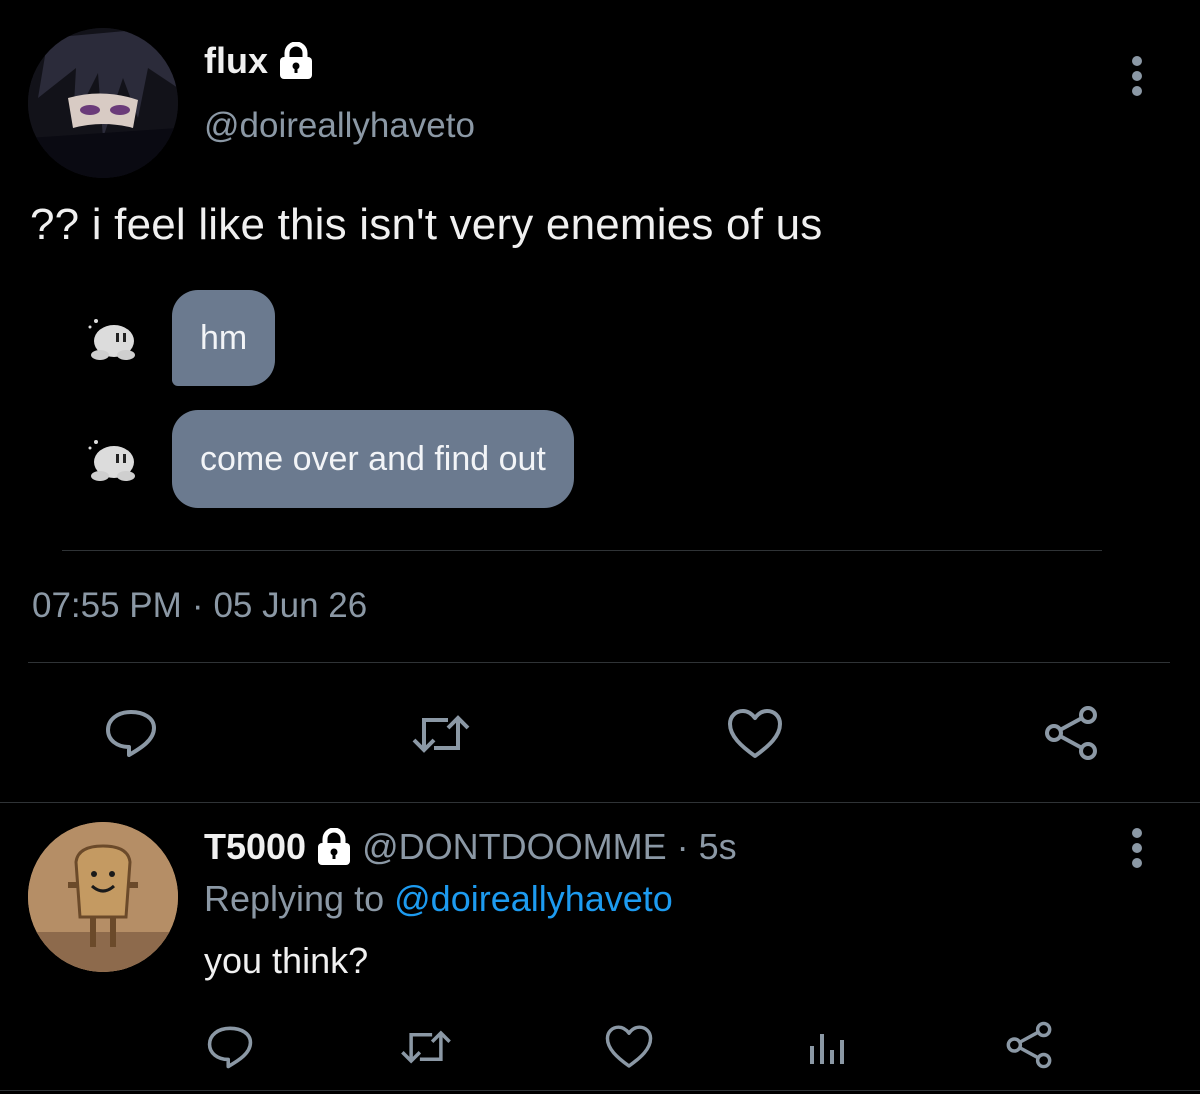  I want to click on message-text: hm, so click(224, 337).